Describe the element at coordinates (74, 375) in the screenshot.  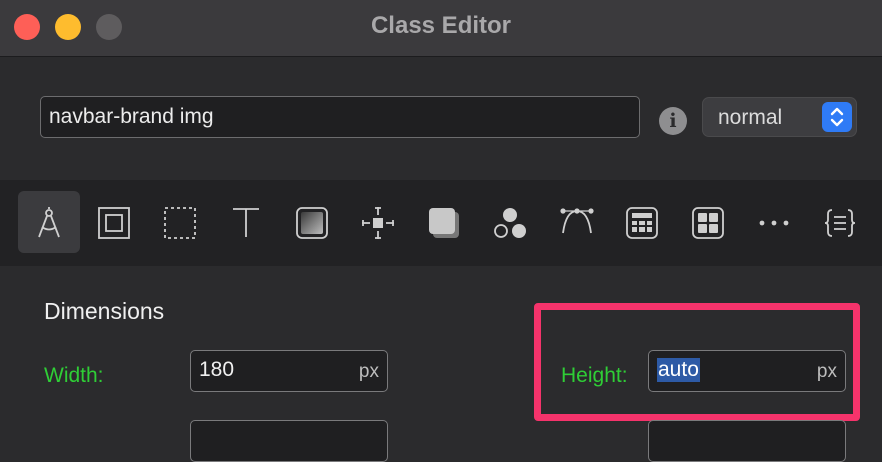
I see `width-label: Width:` at that location.